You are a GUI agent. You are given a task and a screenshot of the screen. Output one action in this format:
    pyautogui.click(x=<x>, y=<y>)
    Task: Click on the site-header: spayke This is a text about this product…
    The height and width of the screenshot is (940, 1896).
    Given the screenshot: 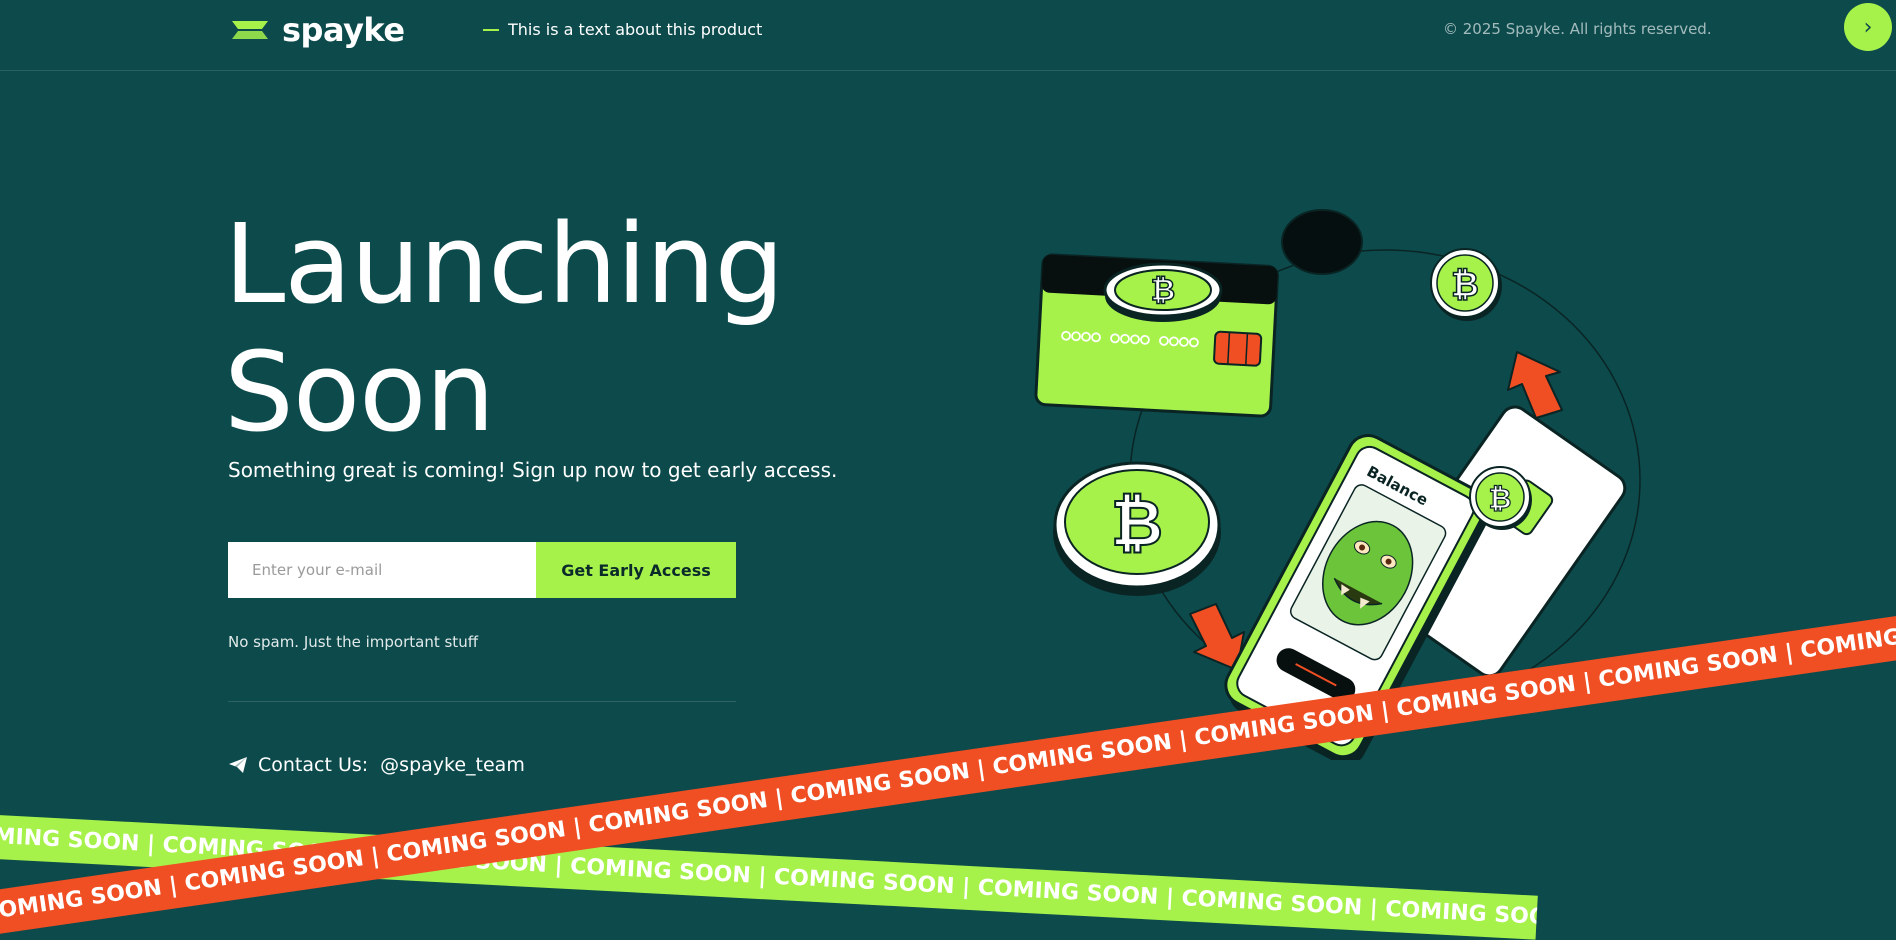 What is the action you would take?
    pyautogui.click(x=948, y=35)
    